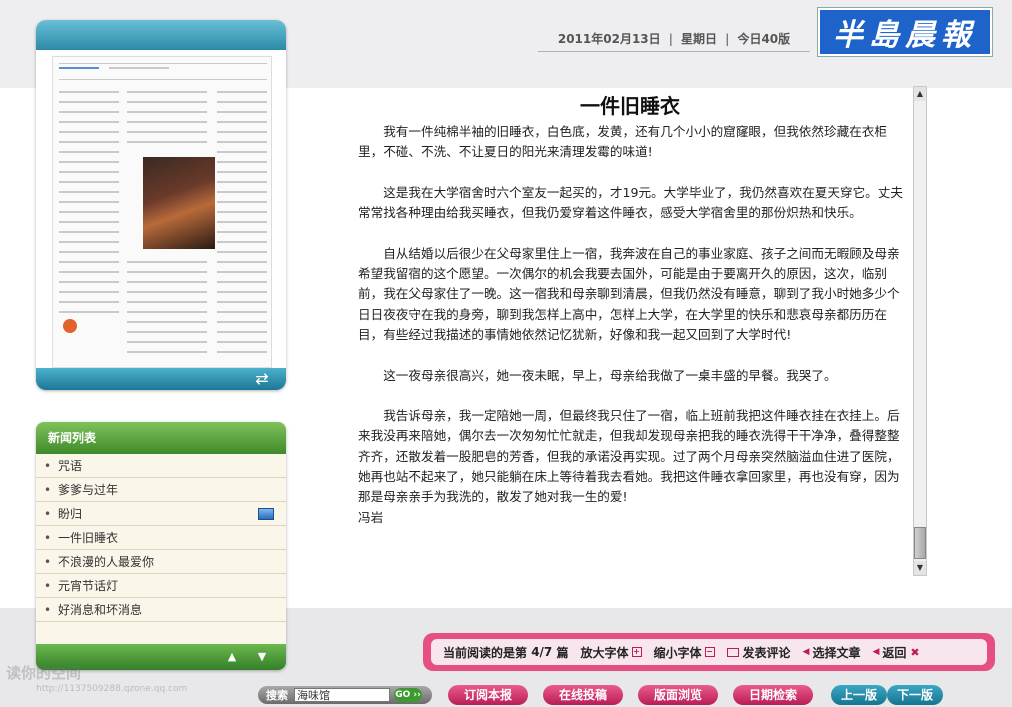 Image resolution: width=1012 pixels, height=707 pixels. I want to click on back-button: ◀ 返回 ✖, so click(895, 652).